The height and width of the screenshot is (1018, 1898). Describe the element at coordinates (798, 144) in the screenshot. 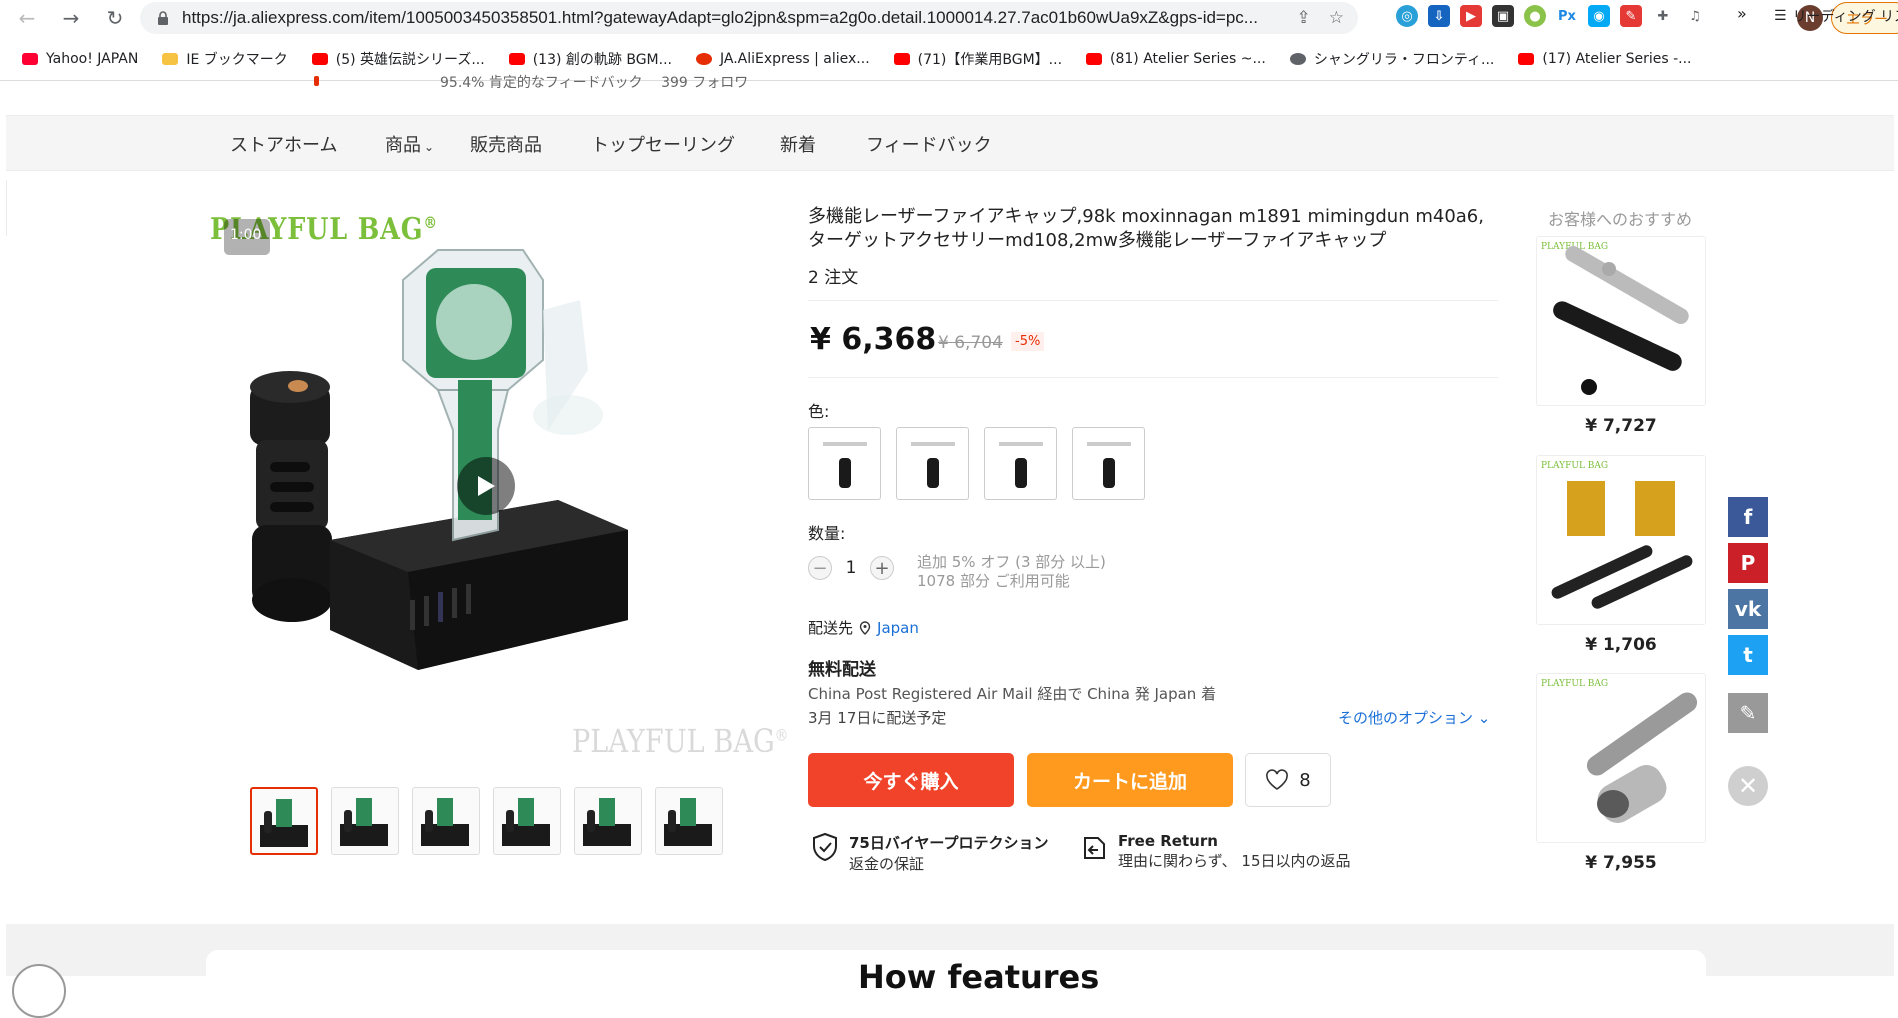

I see `nav-new: 新着` at that location.